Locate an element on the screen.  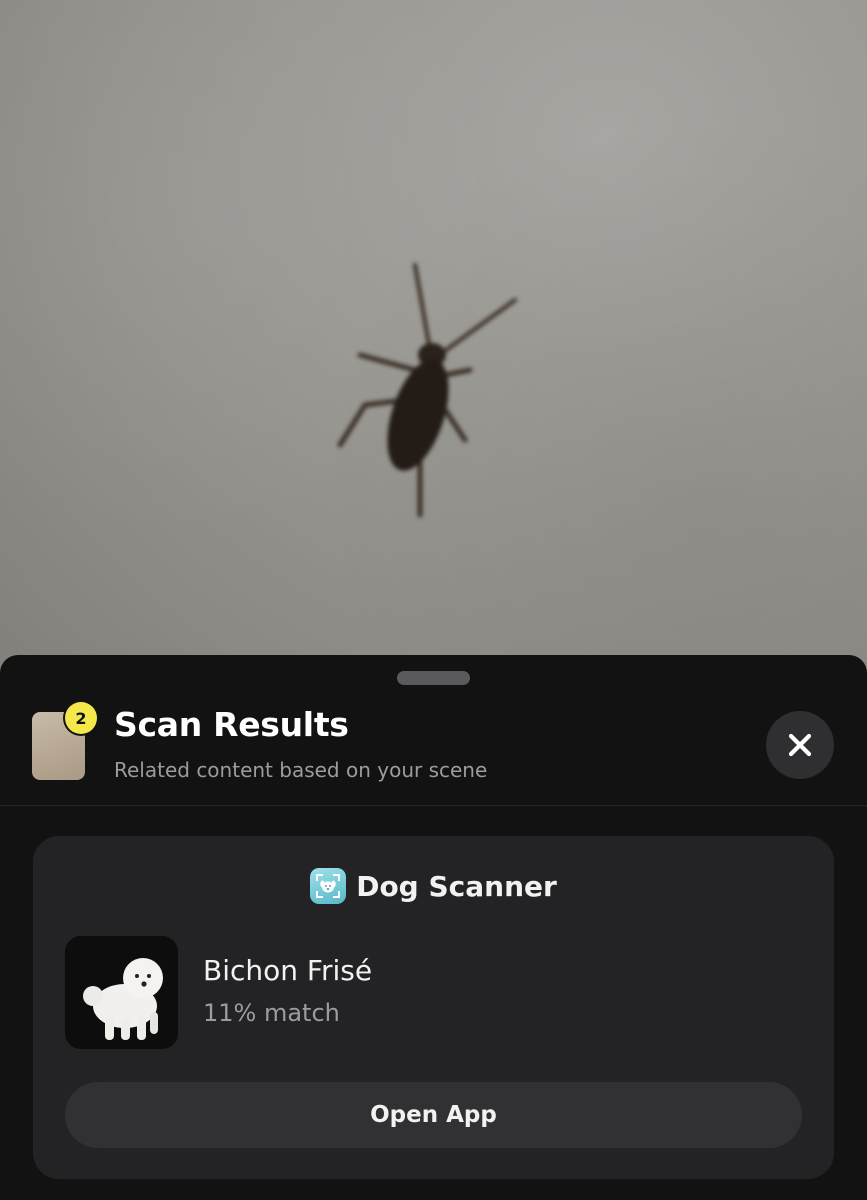
dog-breed-image is located at coordinates (121, 992).